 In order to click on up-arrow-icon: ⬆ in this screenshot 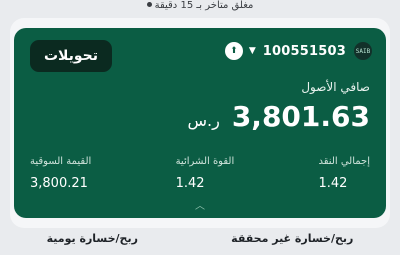, I will do `click(233, 51)`.